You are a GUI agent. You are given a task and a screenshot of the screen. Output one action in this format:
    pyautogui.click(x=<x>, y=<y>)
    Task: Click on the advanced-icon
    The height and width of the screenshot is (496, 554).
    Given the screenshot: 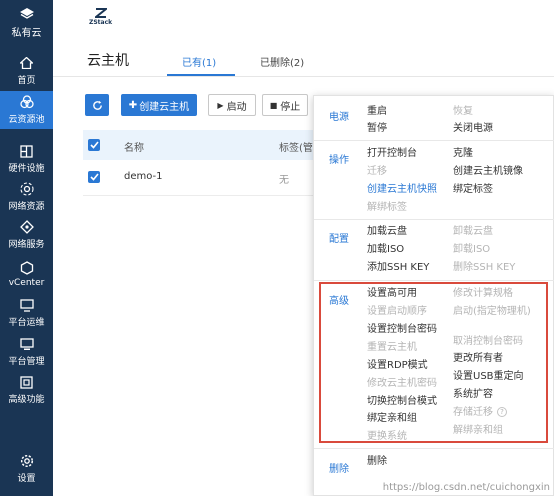 What is the action you would take?
    pyautogui.click(x=27, y=382)
    